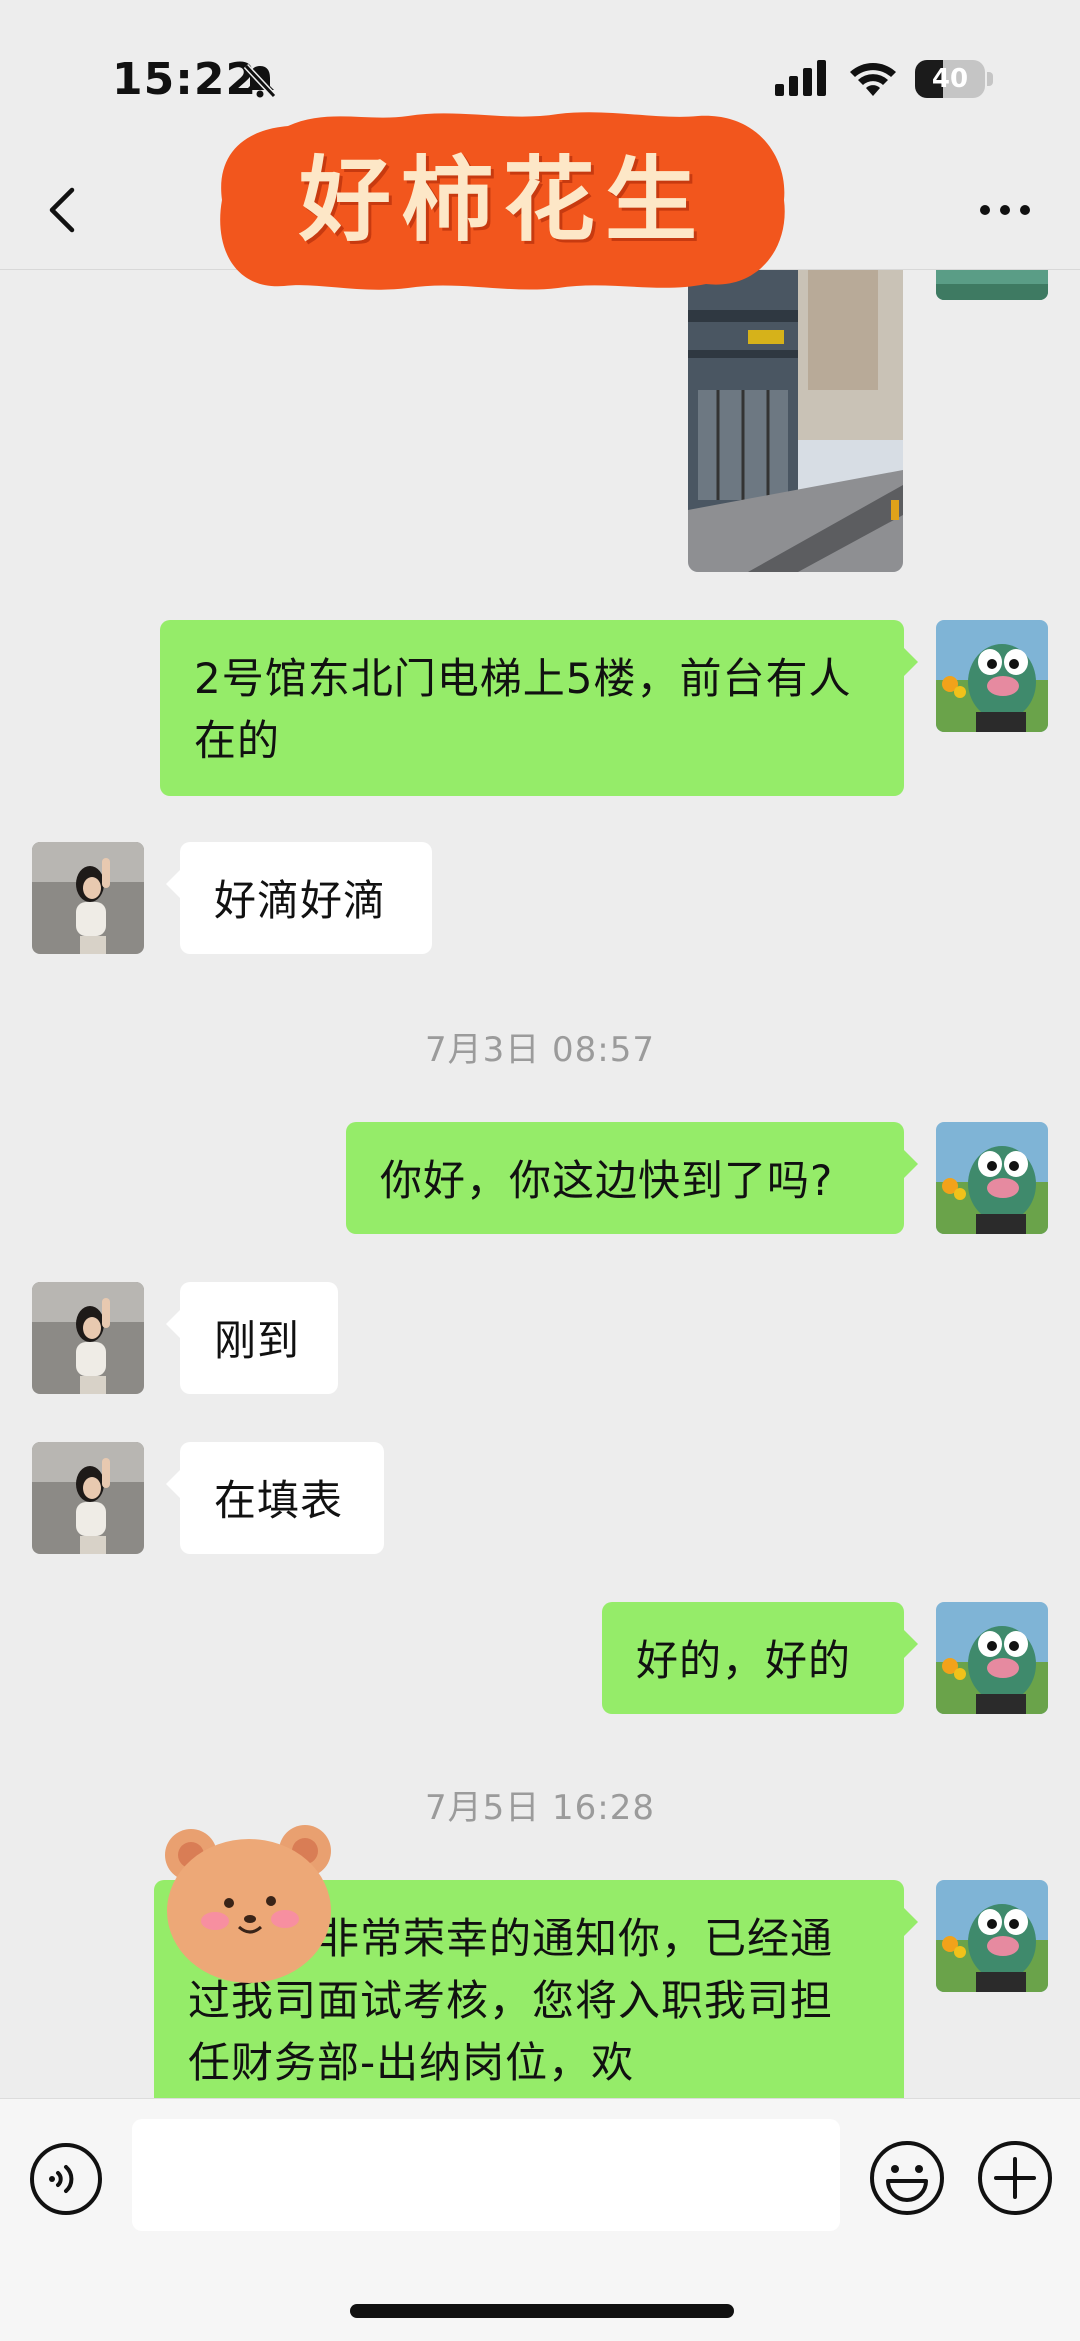 The image size is (1080, 2341). I want to click on message-text: 好的，好的, so click(744, 1660).